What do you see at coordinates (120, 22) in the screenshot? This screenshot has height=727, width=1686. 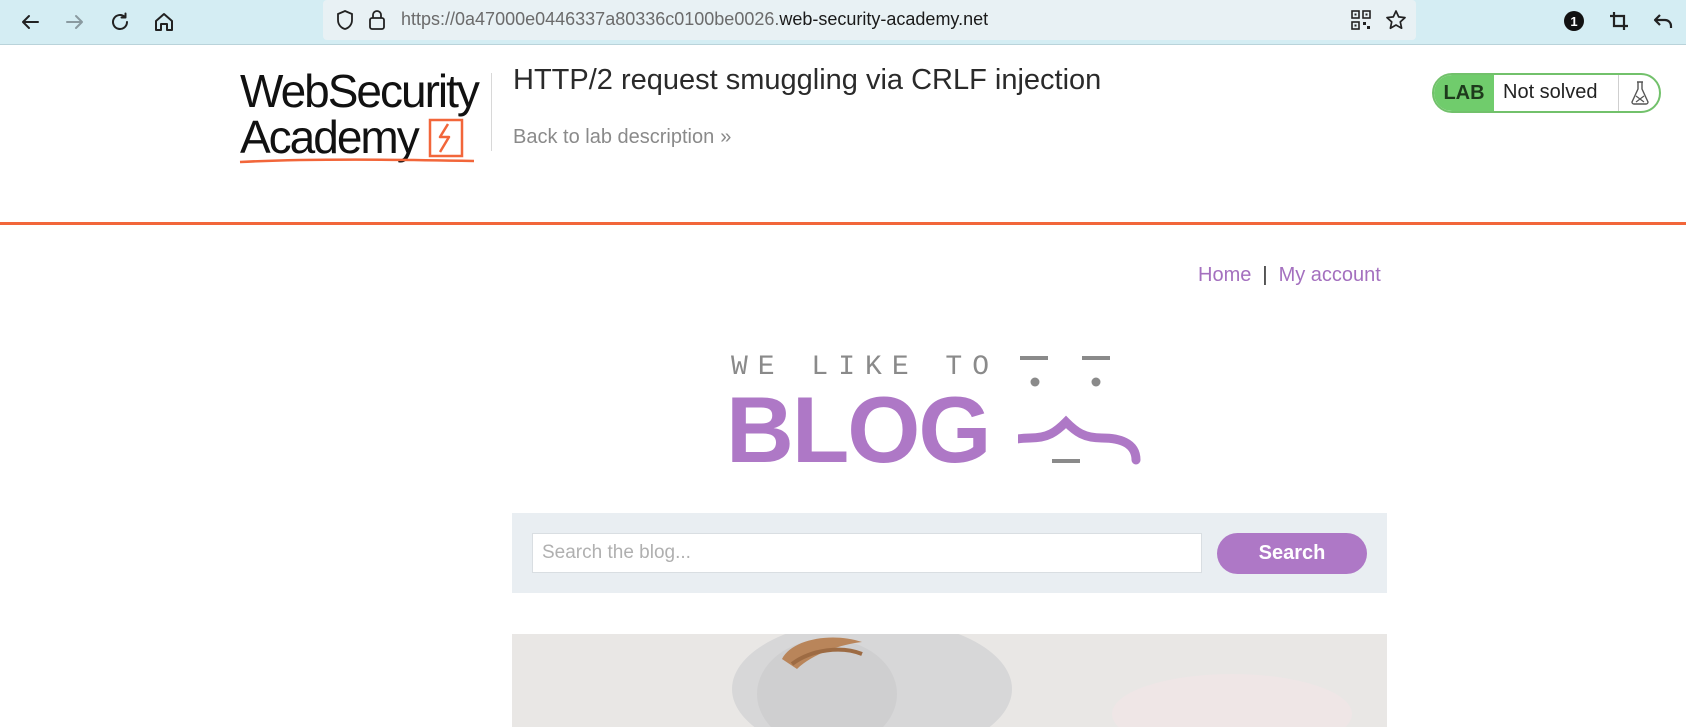 I see `reload-icon` at bounding box center [120, 22].